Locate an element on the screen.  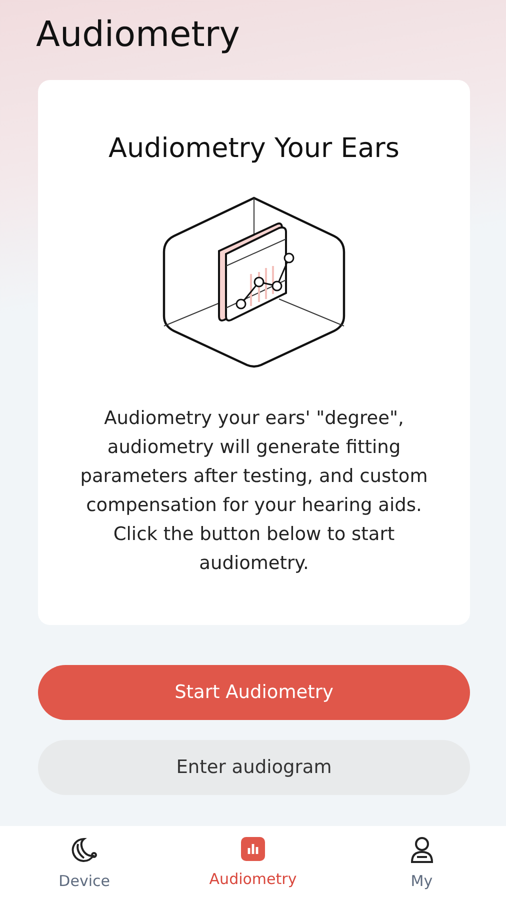
nav-tab: Audiometry is located at coordinates (253, 863).